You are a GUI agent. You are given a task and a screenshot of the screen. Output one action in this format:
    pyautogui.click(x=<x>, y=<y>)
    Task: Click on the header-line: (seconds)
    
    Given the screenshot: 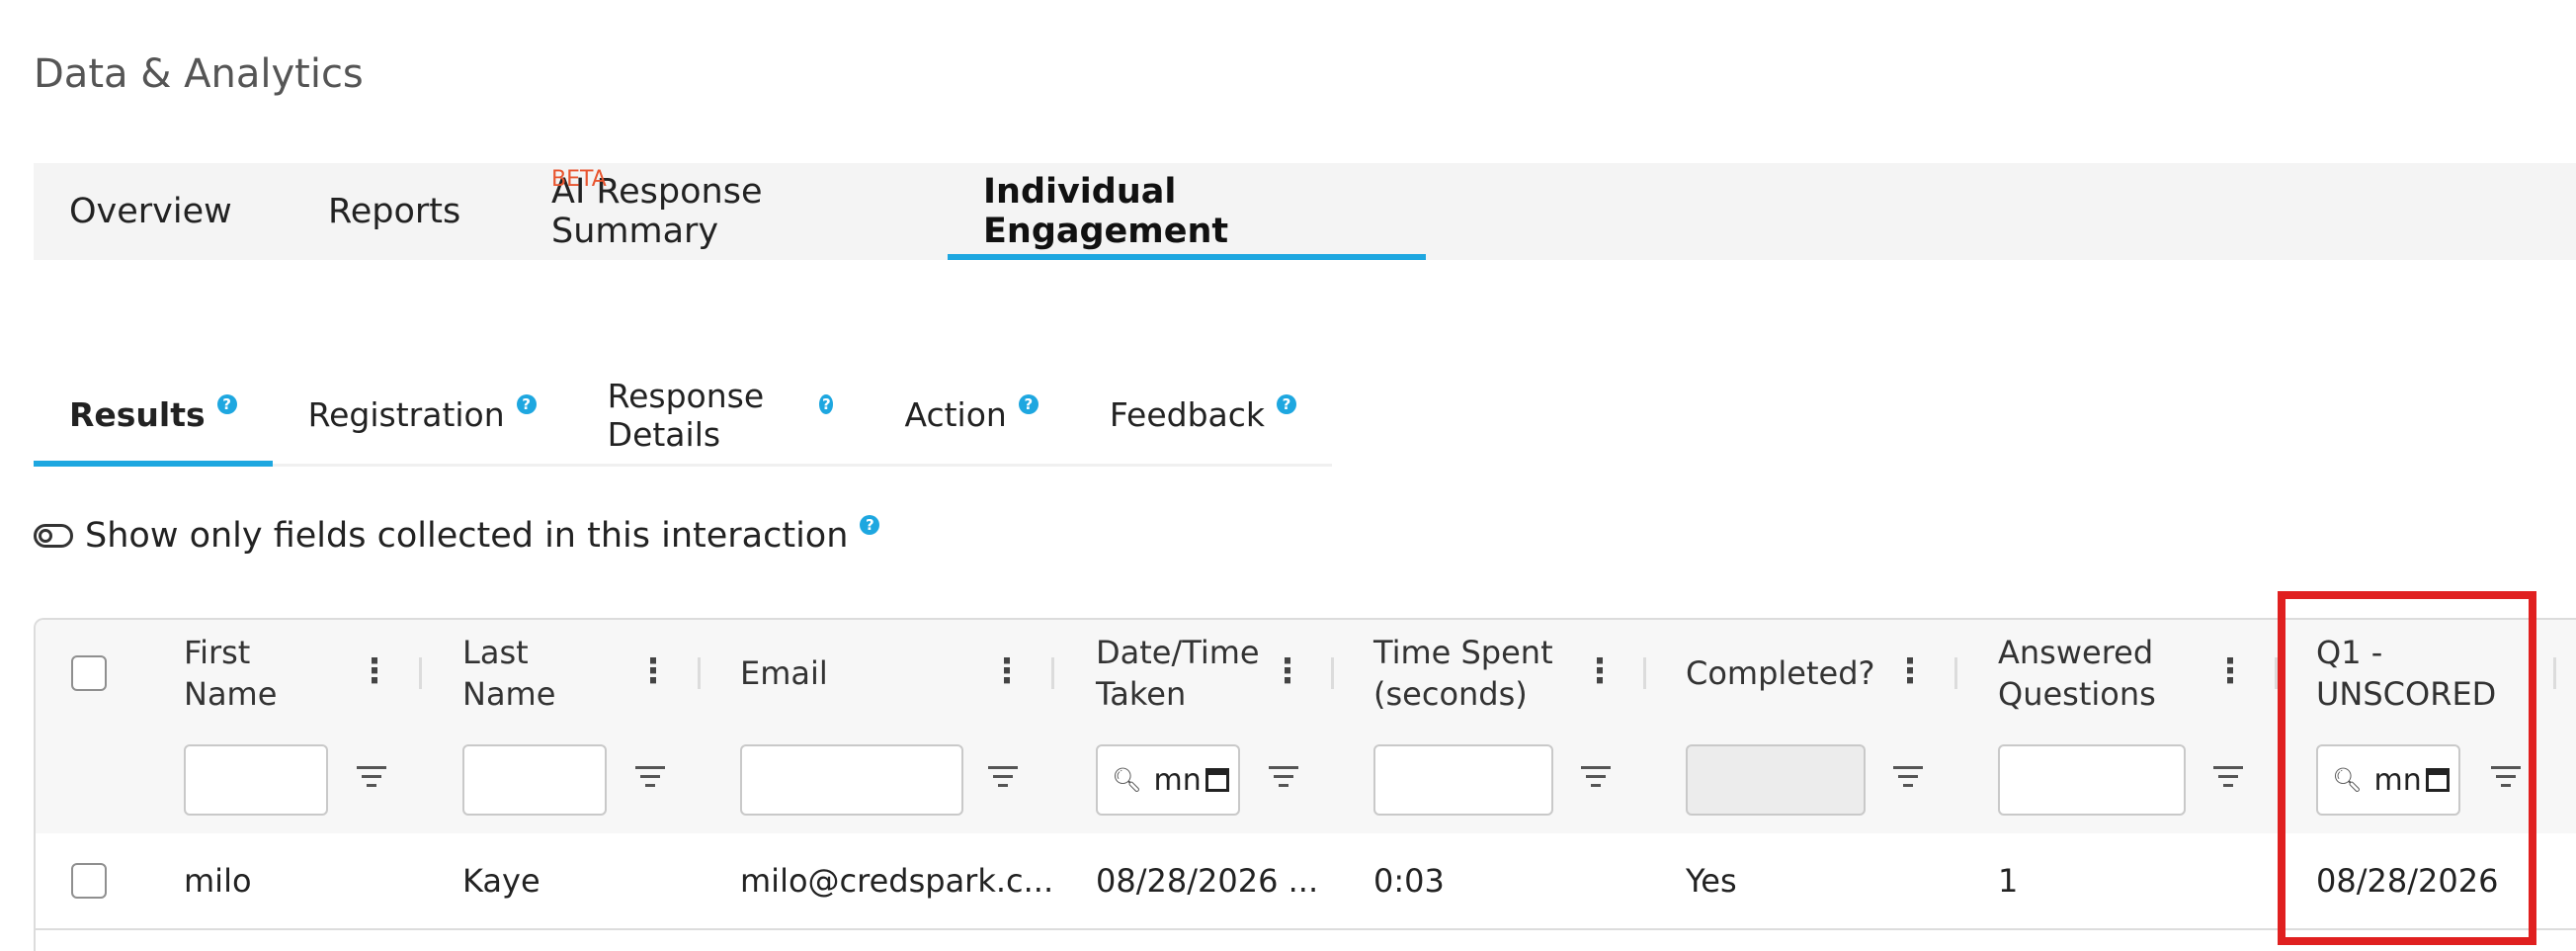 What is the action you would take?
    pyautogui.click(x=1450, y=694)
    